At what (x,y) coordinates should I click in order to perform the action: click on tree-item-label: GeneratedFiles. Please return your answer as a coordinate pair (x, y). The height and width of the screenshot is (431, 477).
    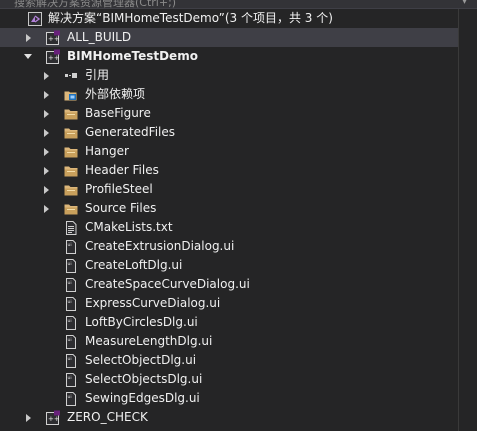
    Looking at the image, I should click on (130, 132).